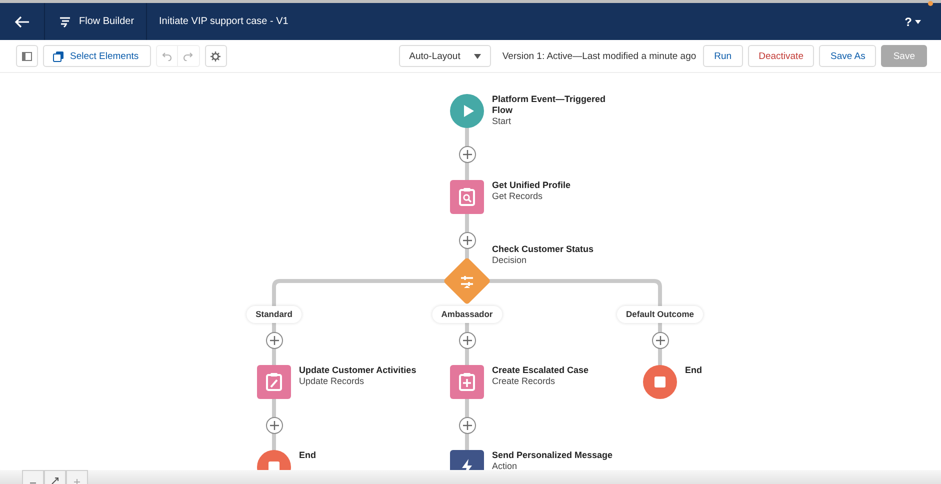 This screenshot has height=484, width=941. I want to click on version-status: Version 1: Active—Last modified a minute ago, so click(599, 56).